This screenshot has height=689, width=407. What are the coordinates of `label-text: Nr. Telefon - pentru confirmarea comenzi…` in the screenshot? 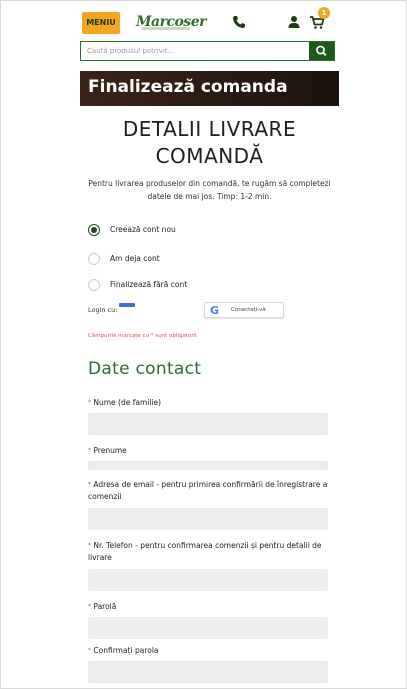 It's located at (205, 551).